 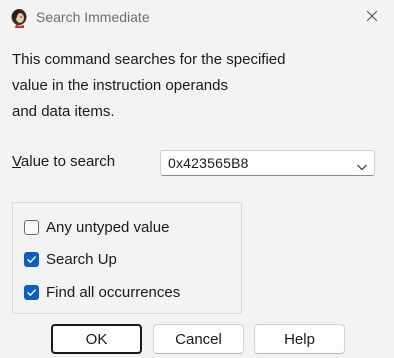 I want to click on find-all-occurrences-option: Find all occurrences, so click(x=102, y=292).